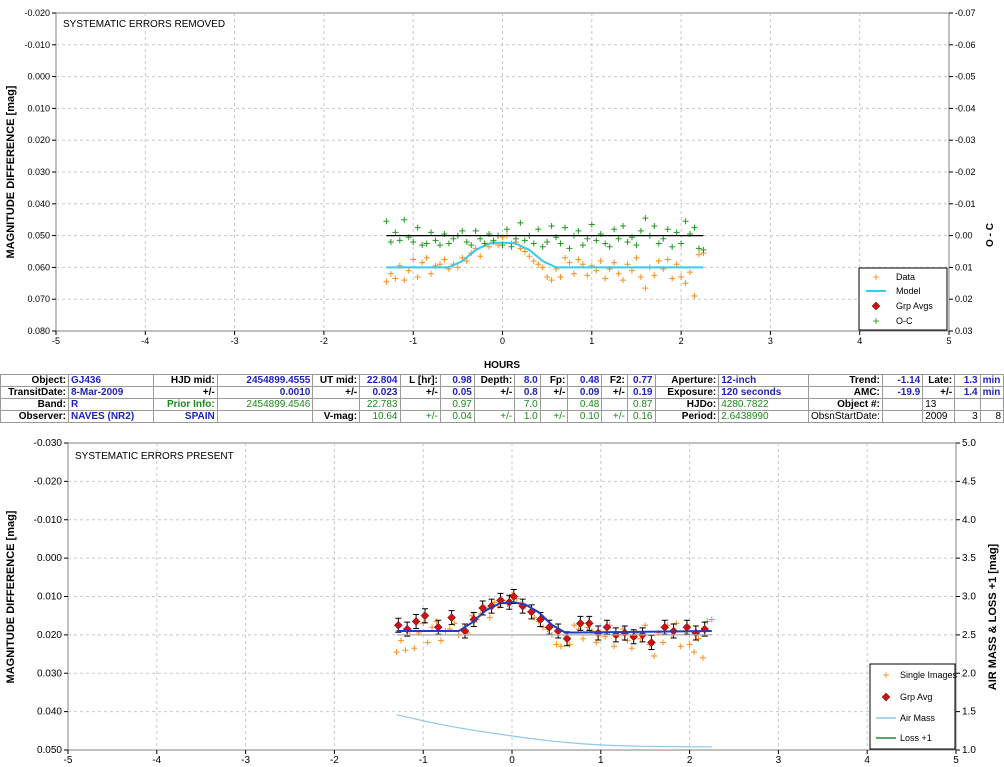 The image size is (1004, 767). What do you see at coordinates (457, 416) in the screenshot?
I see `err-value-1: 0.04` at bounding box center [457, 416].